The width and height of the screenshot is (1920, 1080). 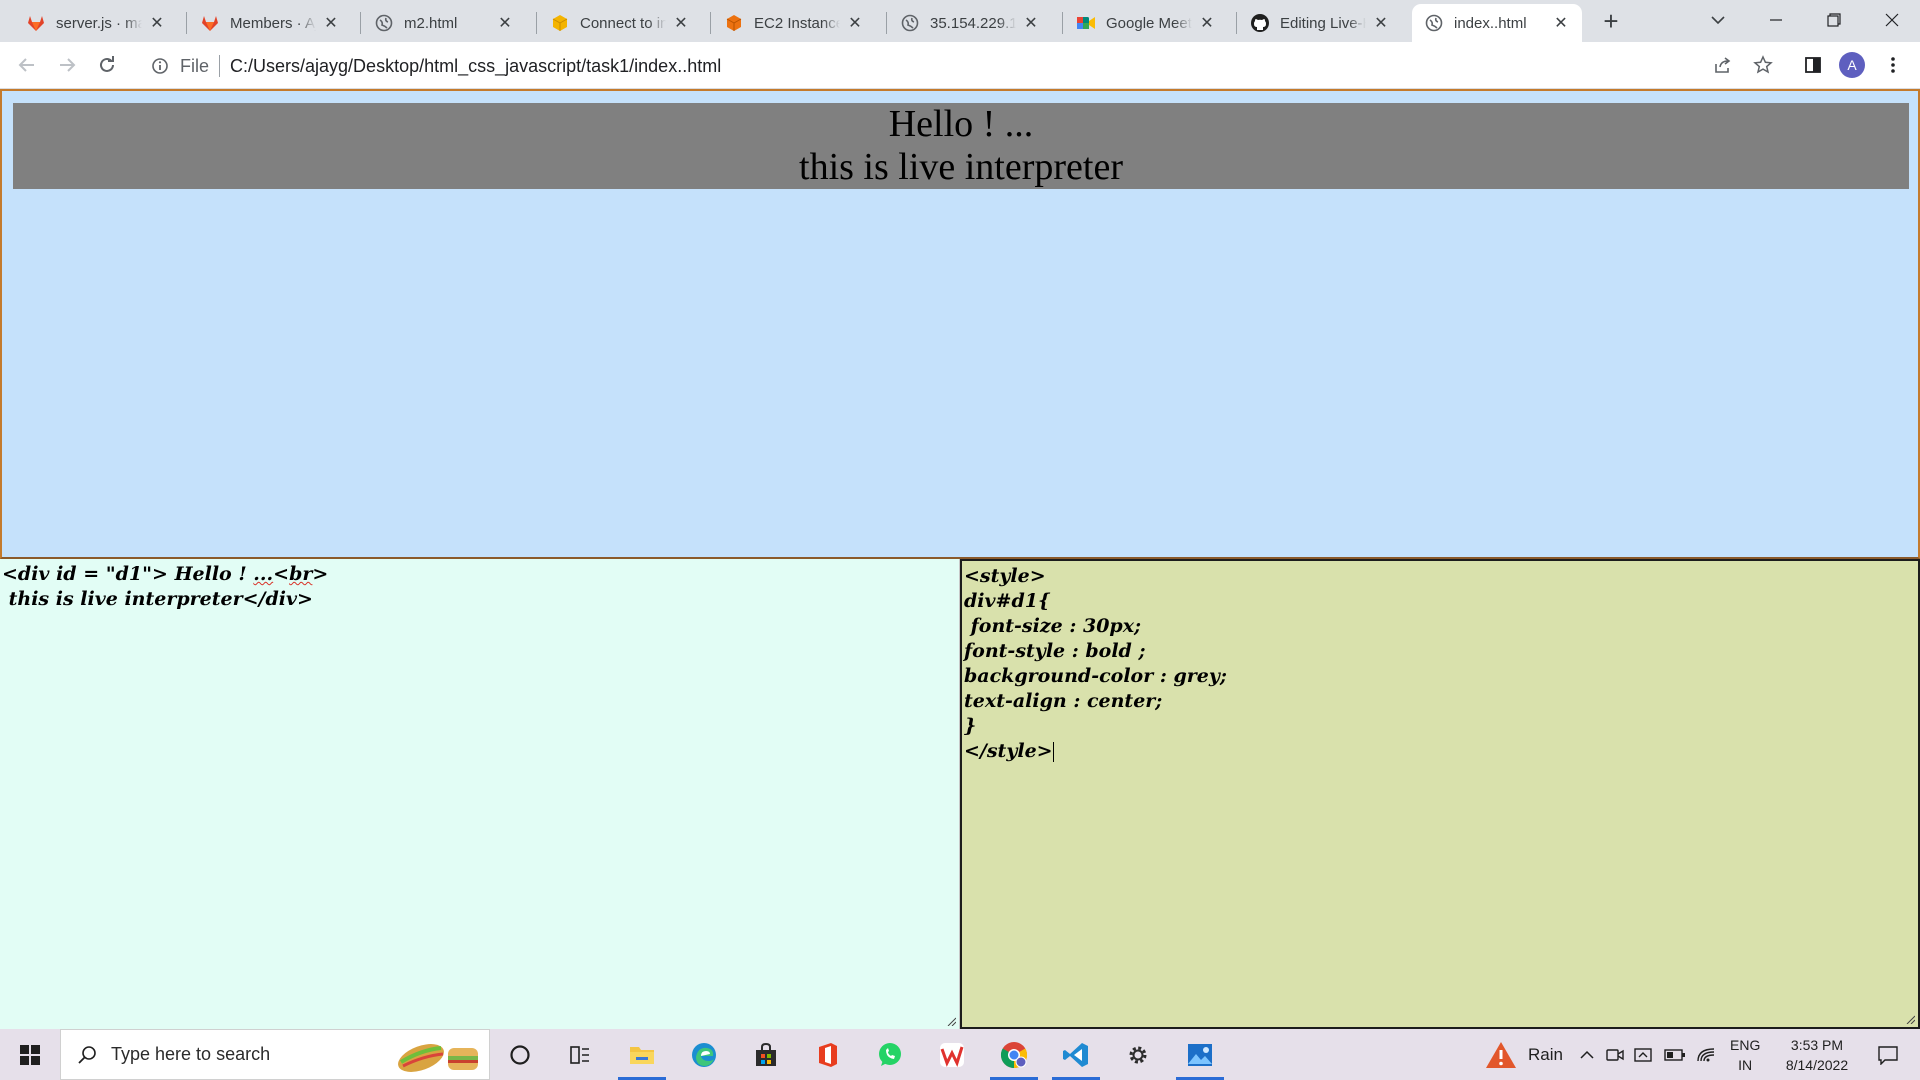 What do you see at coordinates (210, 23) in the screenshot?
I see `gitlab-icon` at bounding box center [210, 23].